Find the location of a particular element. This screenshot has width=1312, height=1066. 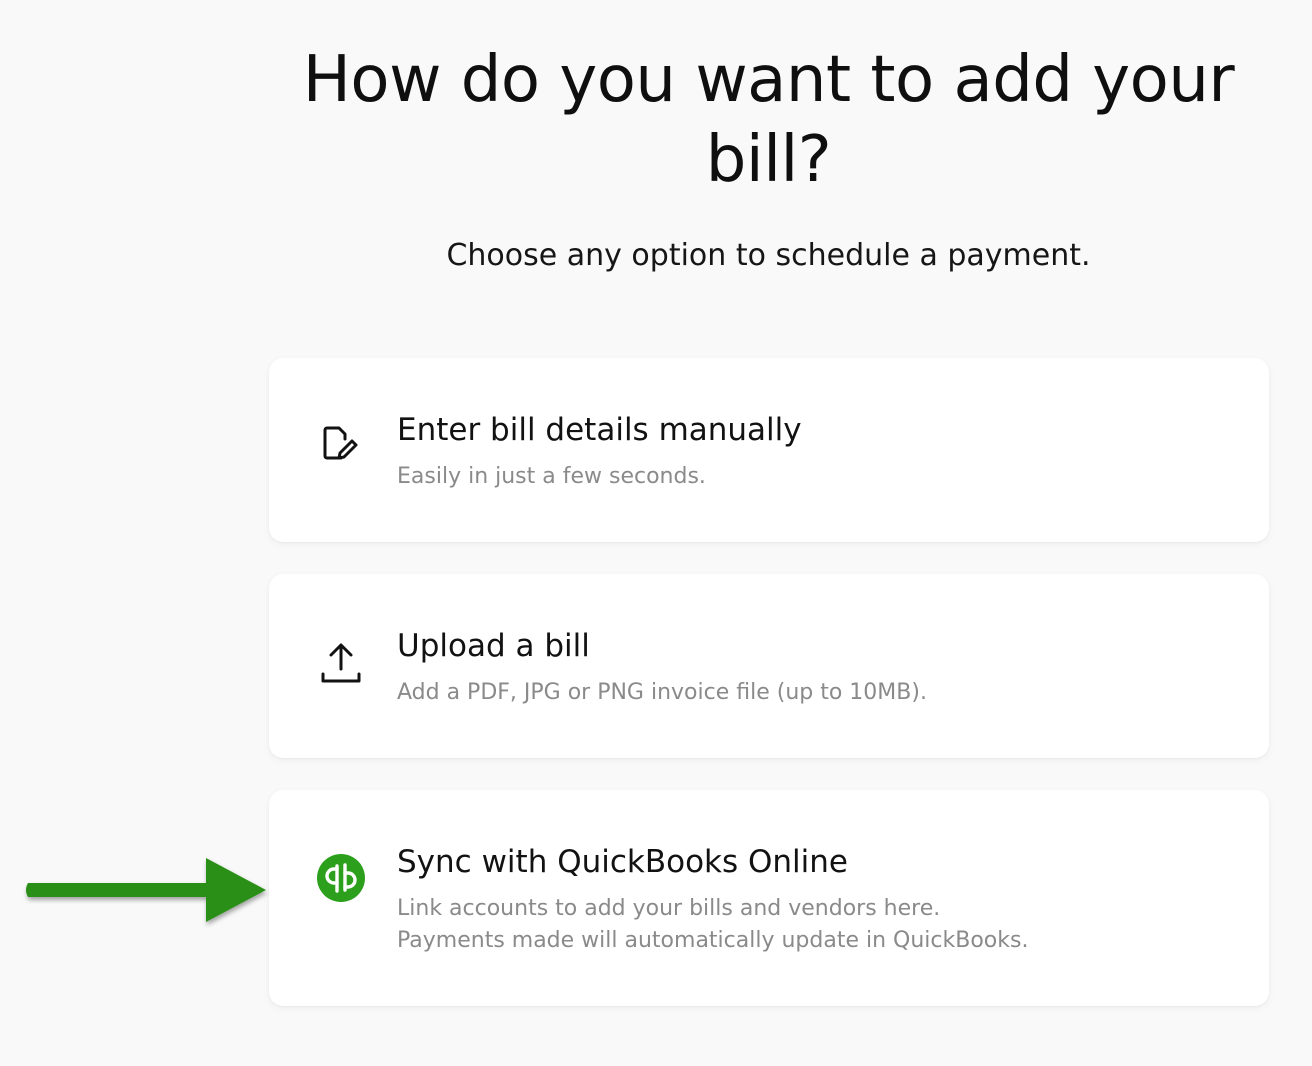

page-subtitle: Choose any option to schedule a payment. is located at coordinates (768, 255).